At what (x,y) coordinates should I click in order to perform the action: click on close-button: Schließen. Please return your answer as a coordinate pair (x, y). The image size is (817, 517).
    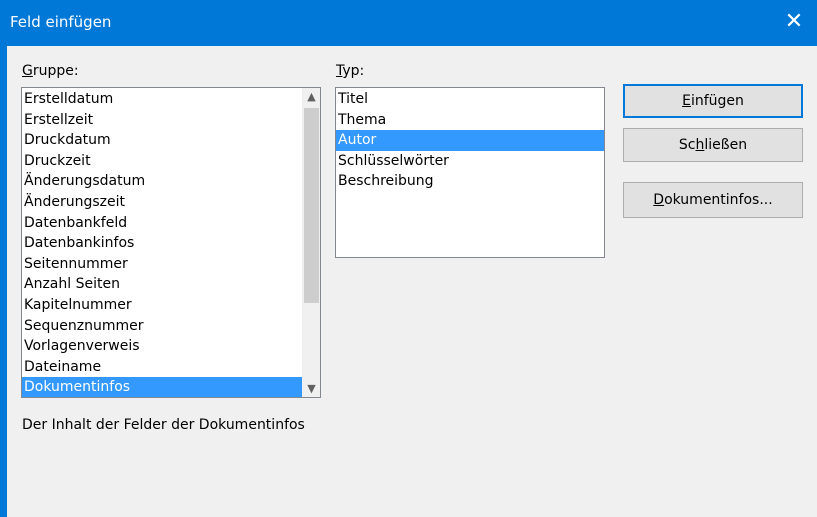
    Looking at the image, I should click on (713, 145).